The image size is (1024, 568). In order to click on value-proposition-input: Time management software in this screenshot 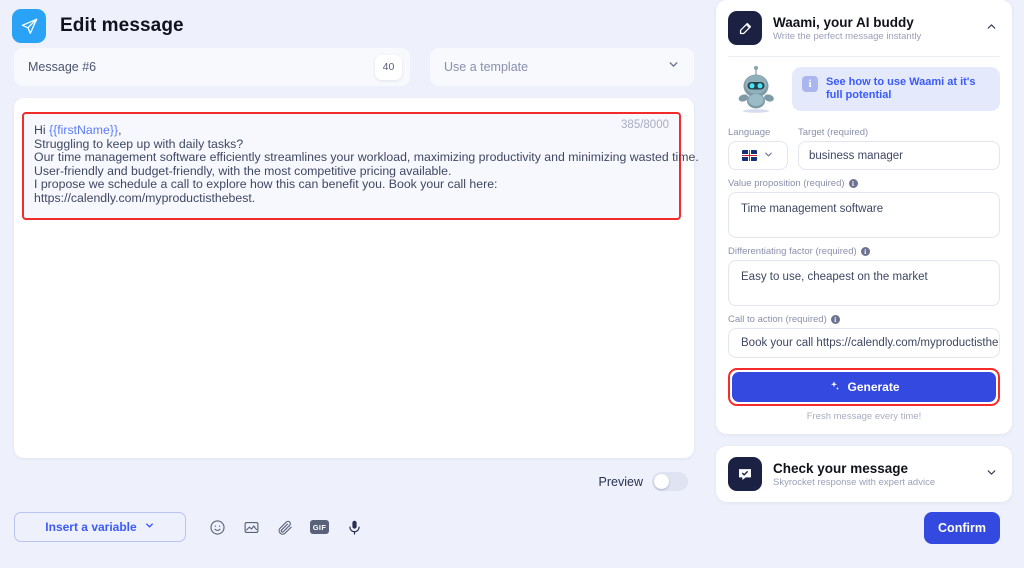, I will do `click(864, 215)`.